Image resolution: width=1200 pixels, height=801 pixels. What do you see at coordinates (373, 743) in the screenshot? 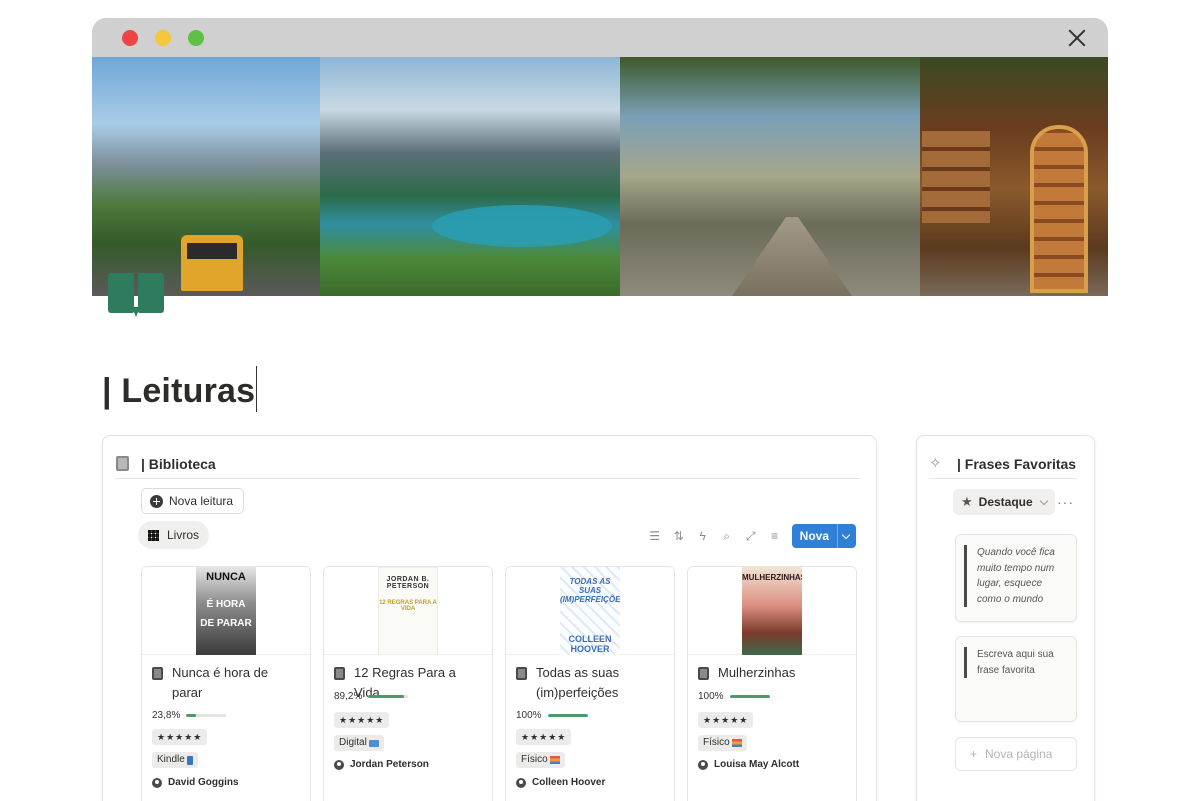
I see `laptop-icon` at bounding box center [373, 743].